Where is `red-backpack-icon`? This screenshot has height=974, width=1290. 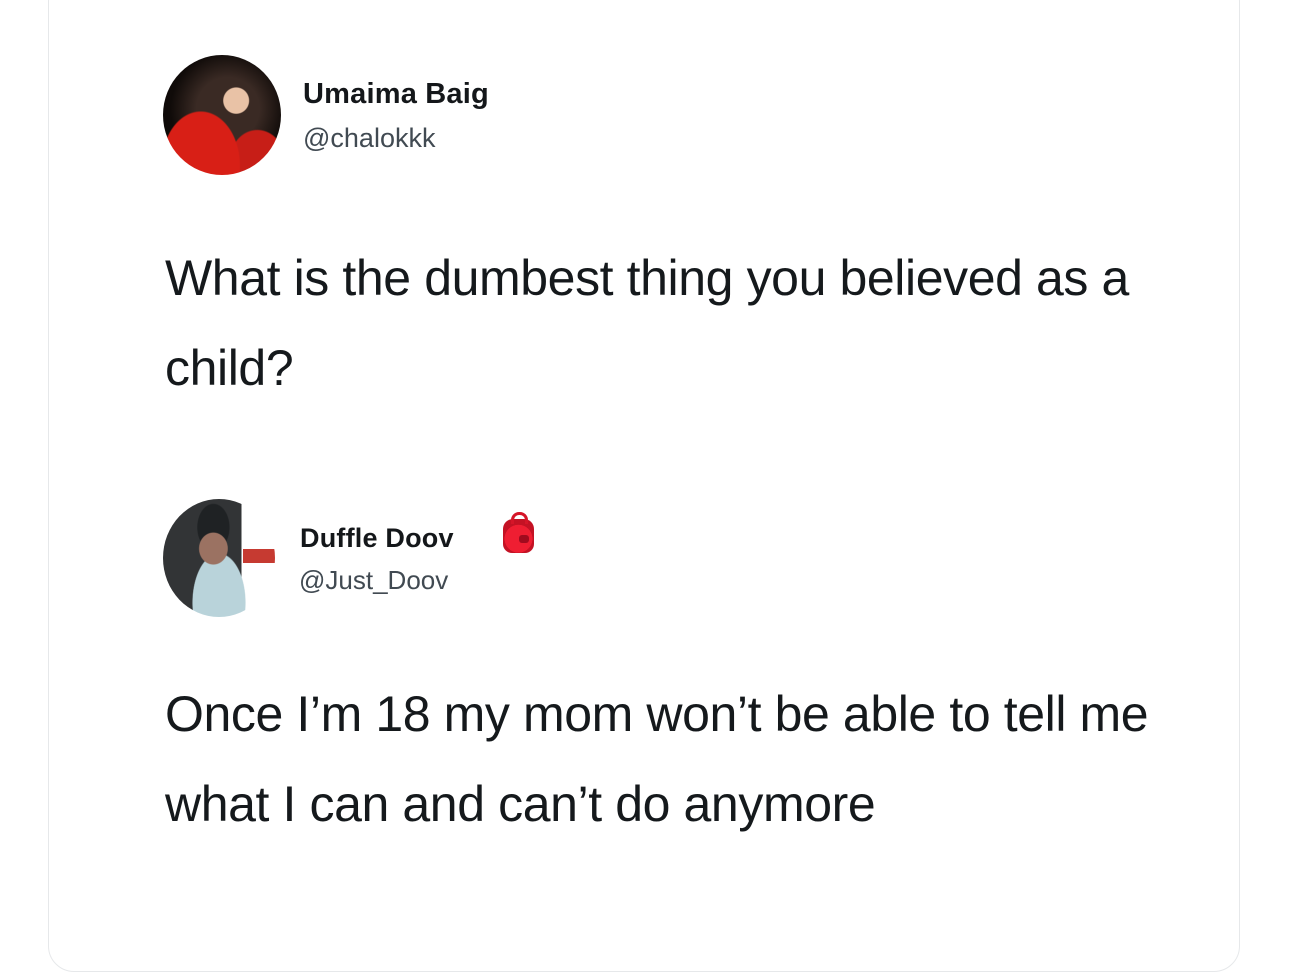
red-backpack-icon is located at coordinates (518, 532).